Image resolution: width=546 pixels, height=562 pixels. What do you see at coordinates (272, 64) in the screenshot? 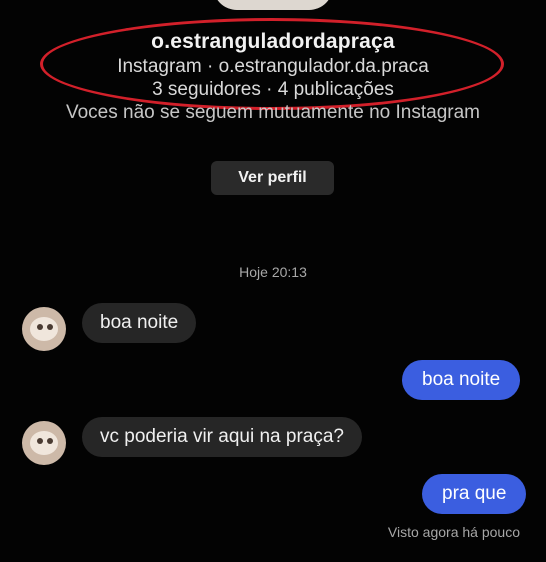
I see `highlight-oval` at bounding box center [272, 64].